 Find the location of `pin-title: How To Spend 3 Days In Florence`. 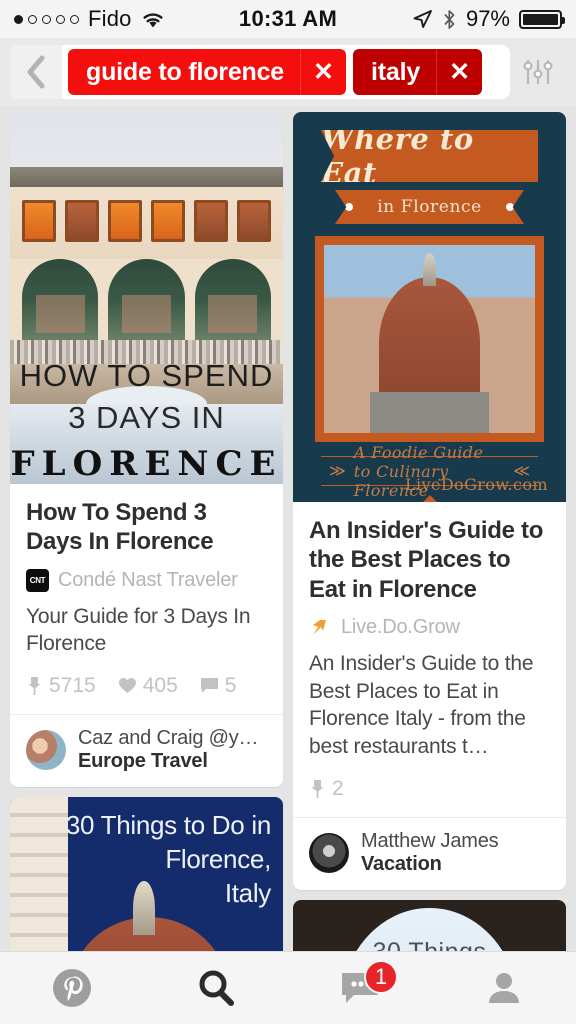

pin-title: How To Spend 3 Days In Florence is located at coordinates (120, 527).